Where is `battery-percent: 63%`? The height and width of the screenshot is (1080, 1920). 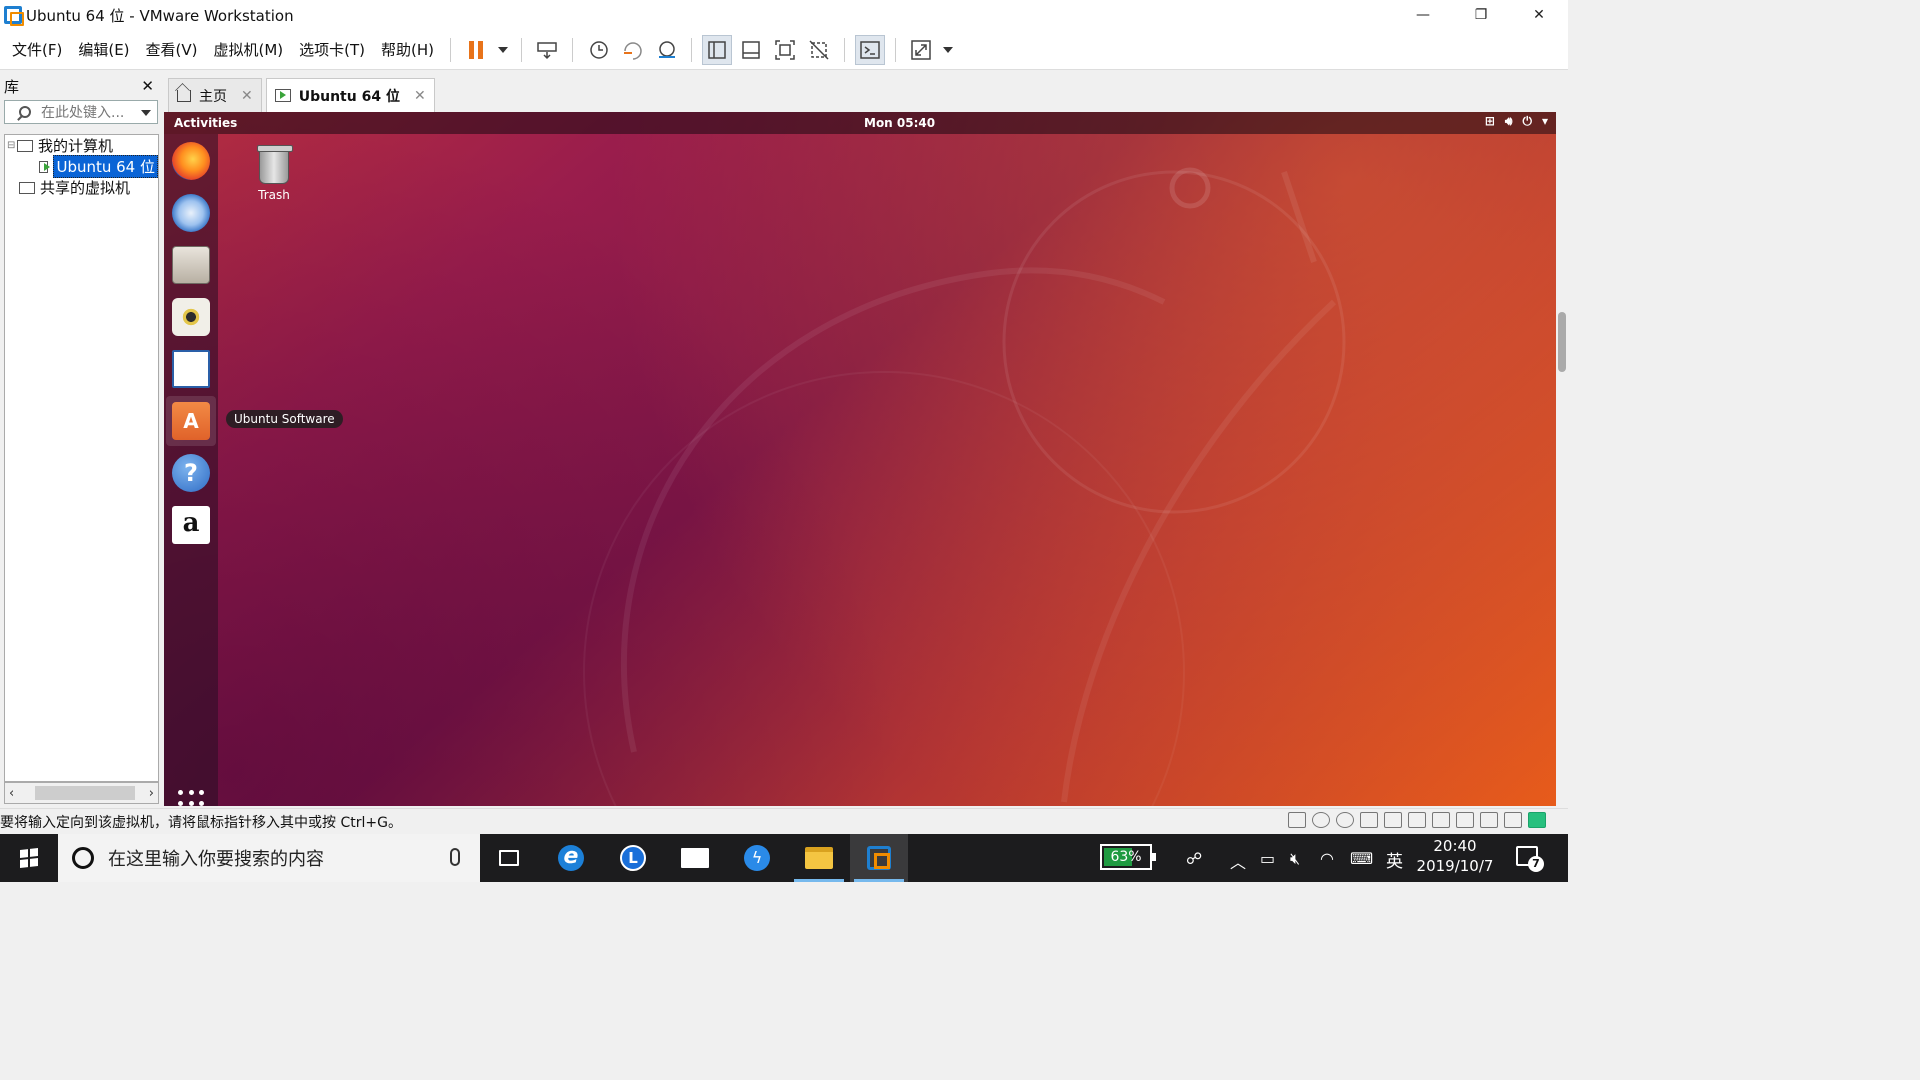
battery-percent: 63% is located at coordinates (1126, 857).